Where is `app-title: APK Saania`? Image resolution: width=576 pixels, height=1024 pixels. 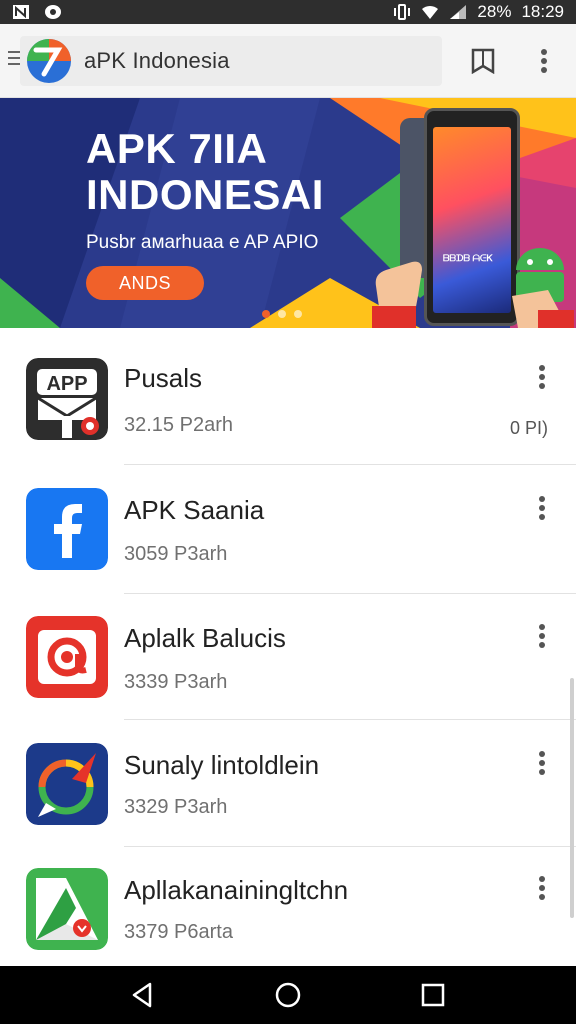 app-title: APK Saania is located at coordinates (194, 510).